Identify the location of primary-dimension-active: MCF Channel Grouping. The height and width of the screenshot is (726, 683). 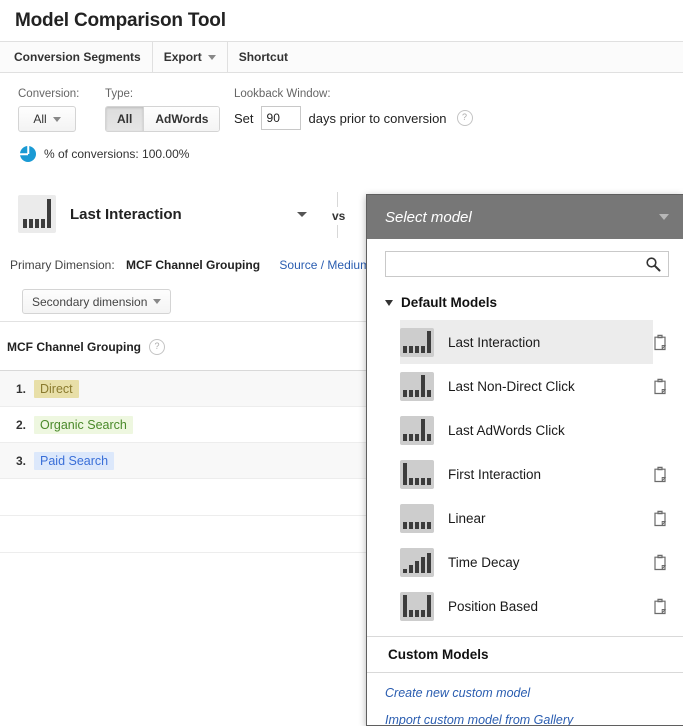
(193, 265).